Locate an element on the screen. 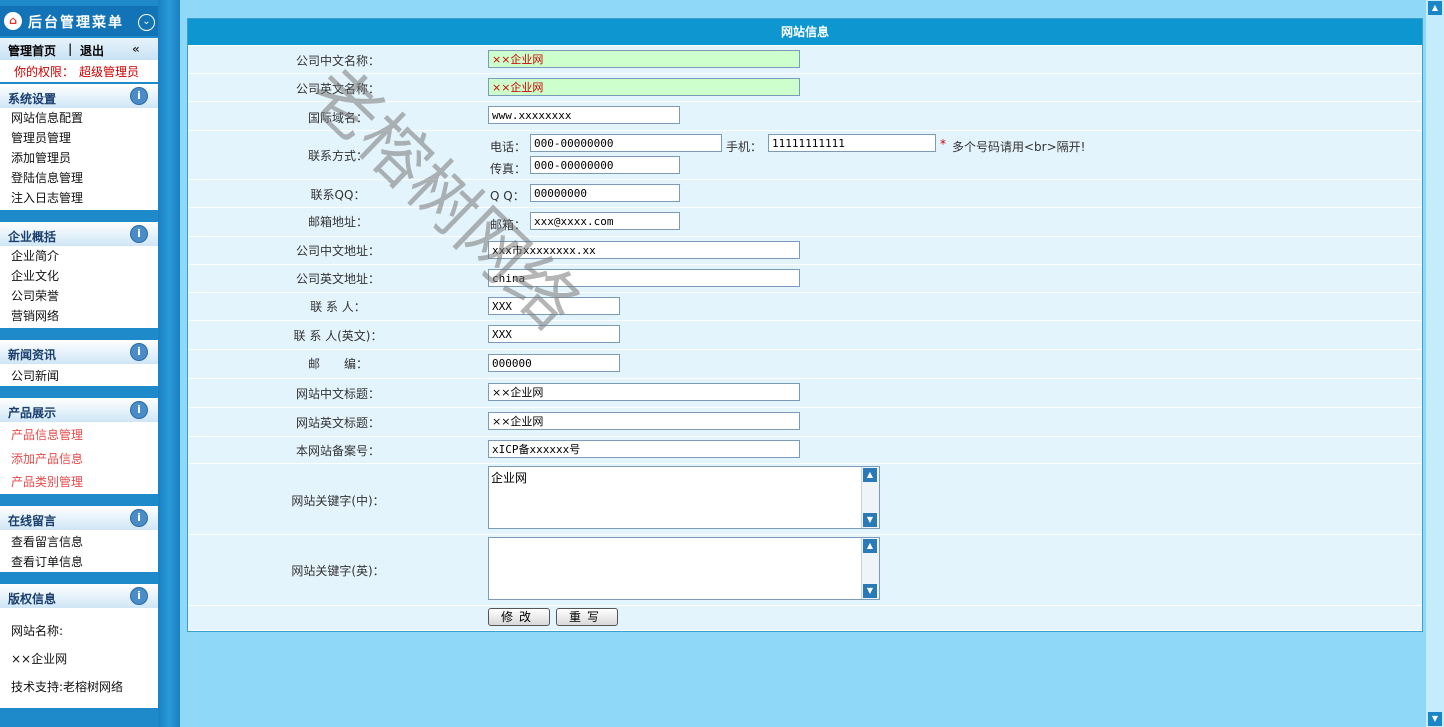  form-row: 公司中文名称： is located at coordinates (805, 60).